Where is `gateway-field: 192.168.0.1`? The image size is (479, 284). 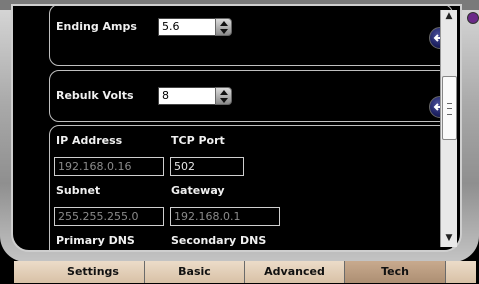
gateway-field: 192.168.0.1 is located at coordinates (225, 216).